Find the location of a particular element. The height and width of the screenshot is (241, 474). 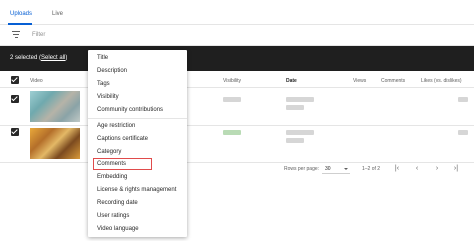

selection-bar: 2 selected (Select all) is located at coordinates (237, 58).